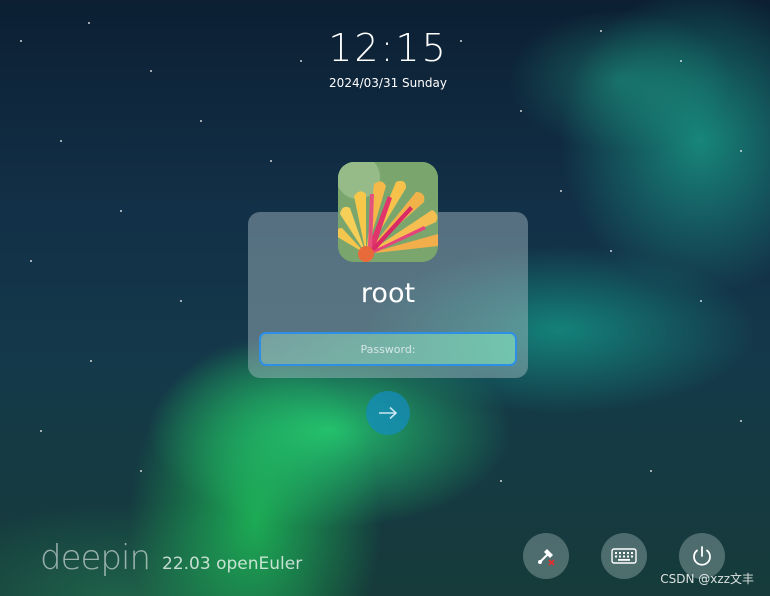 Image resolution: width=770 pixels, height=596 pixels. I want to click on network-disconnected-icon, so click(546, 557).